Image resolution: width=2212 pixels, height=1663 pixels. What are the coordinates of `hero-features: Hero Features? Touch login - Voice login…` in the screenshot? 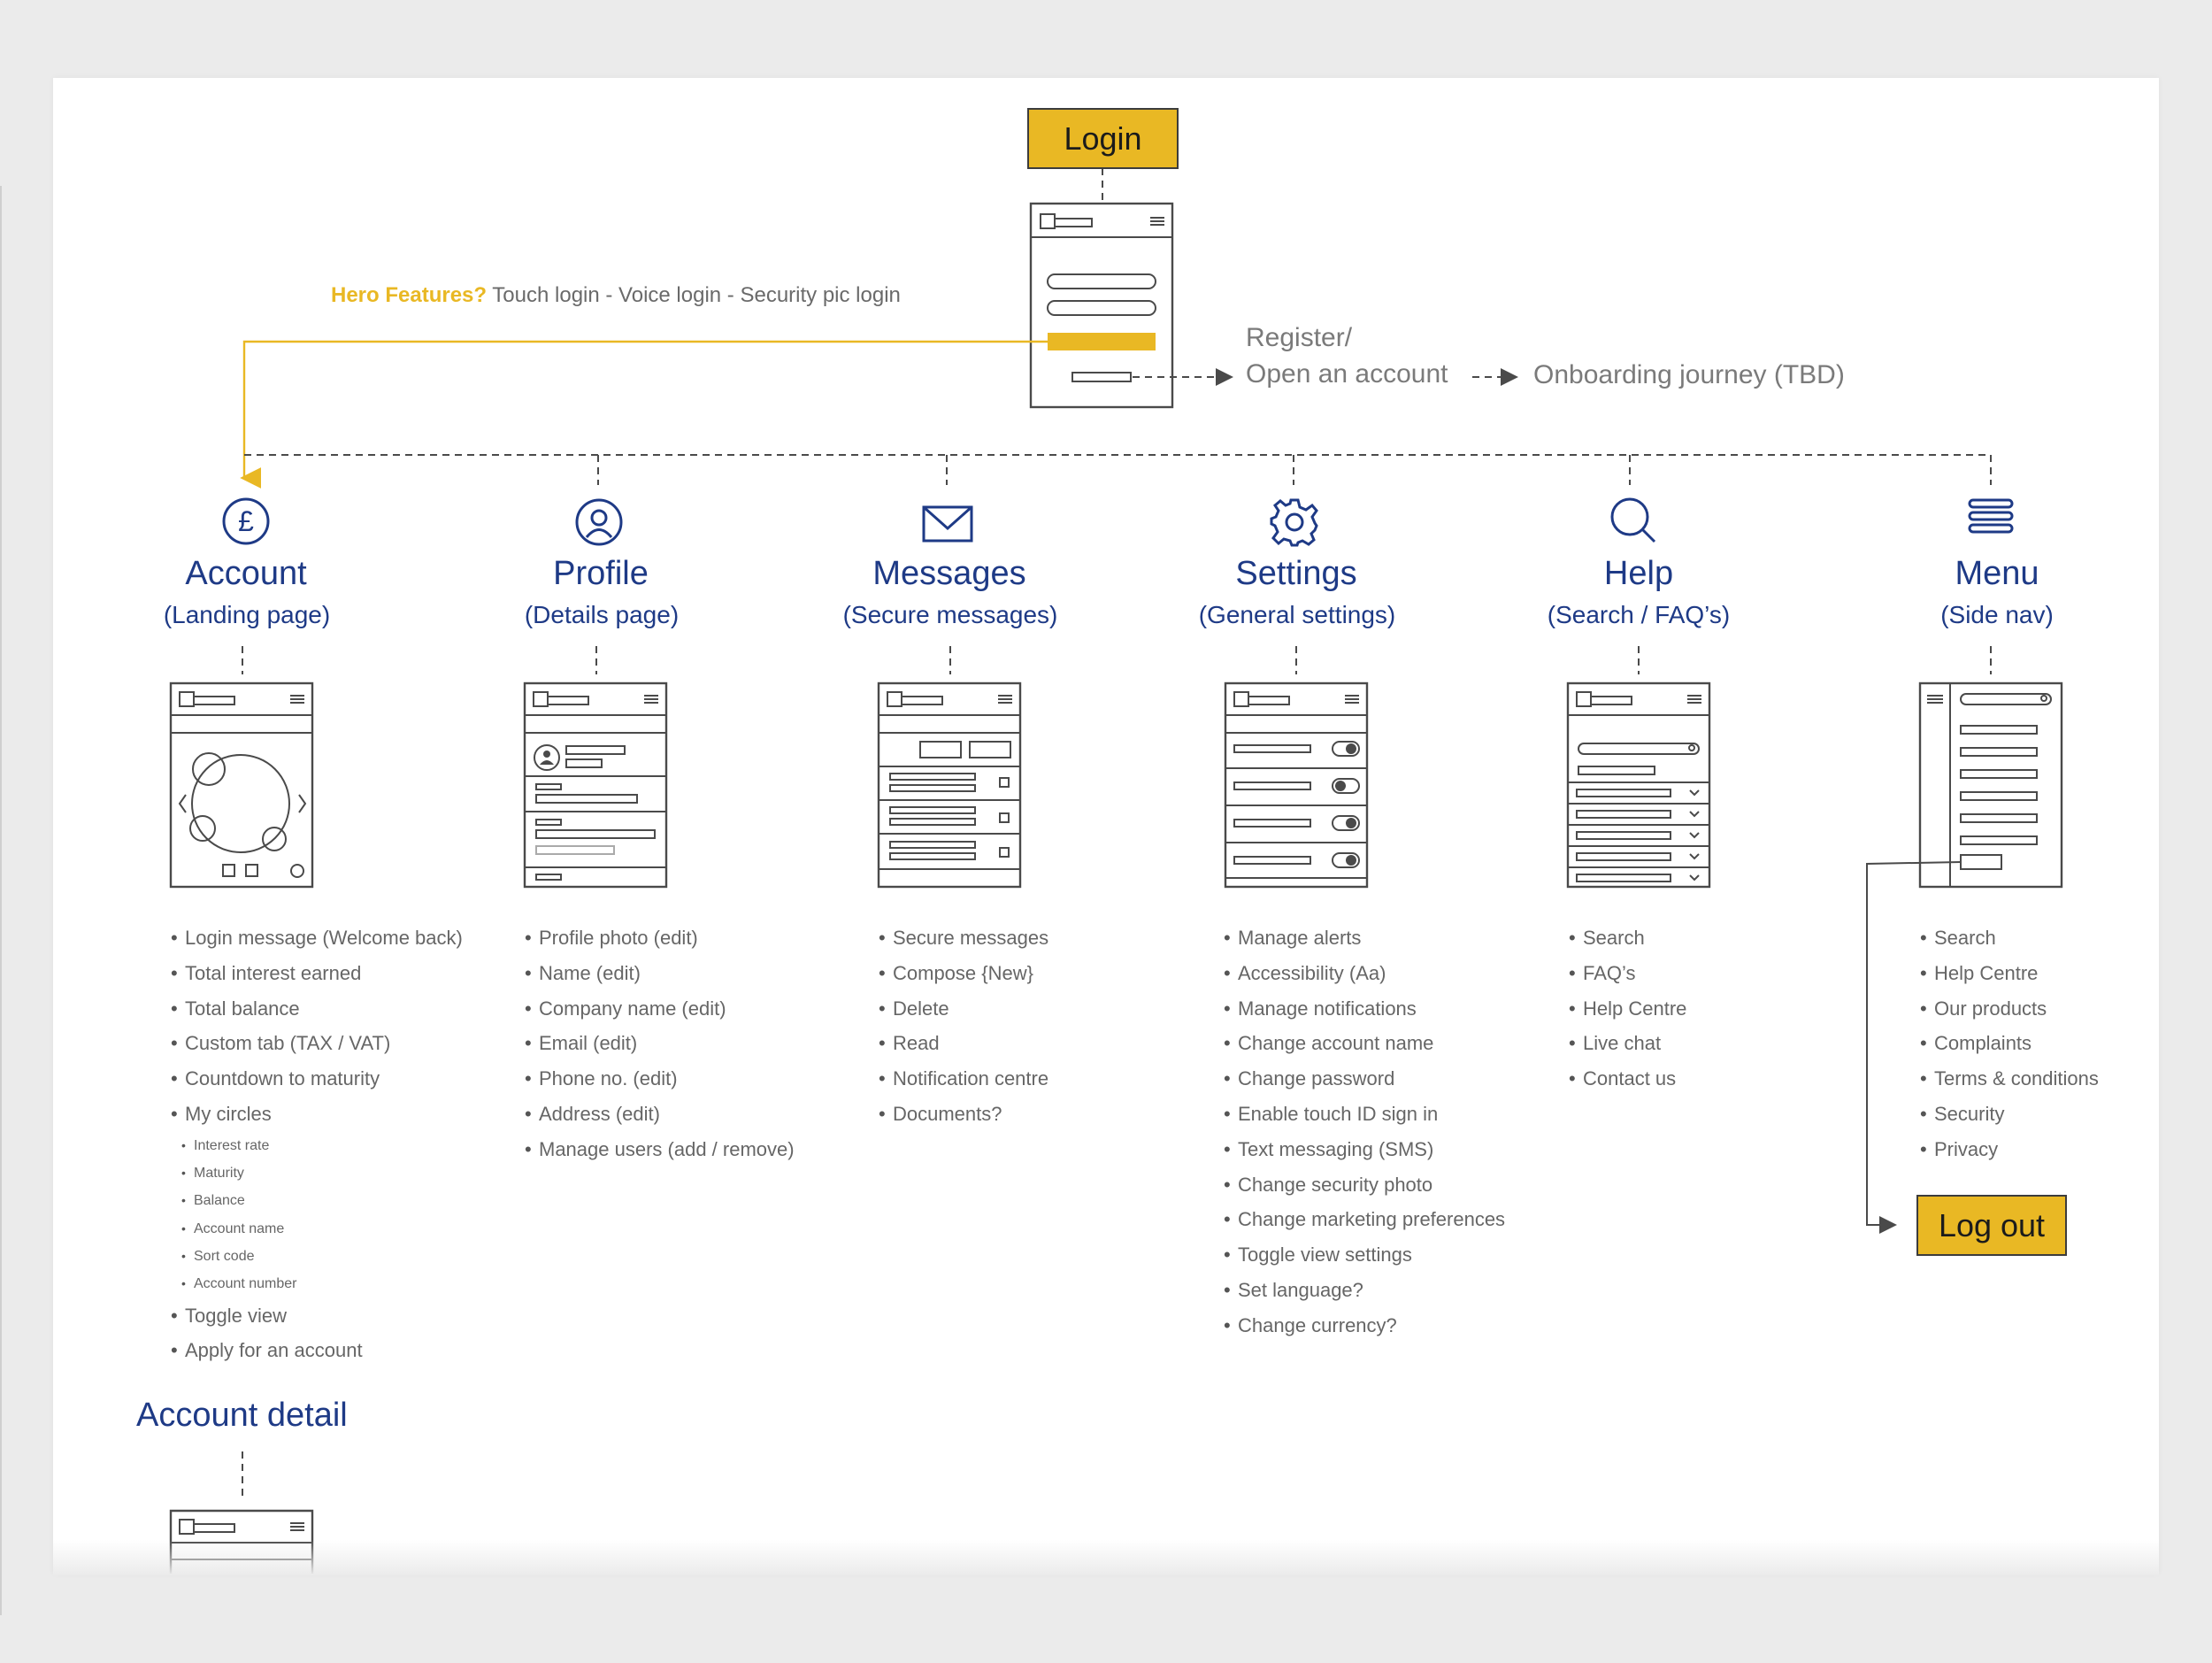 It's located at (616, 295).